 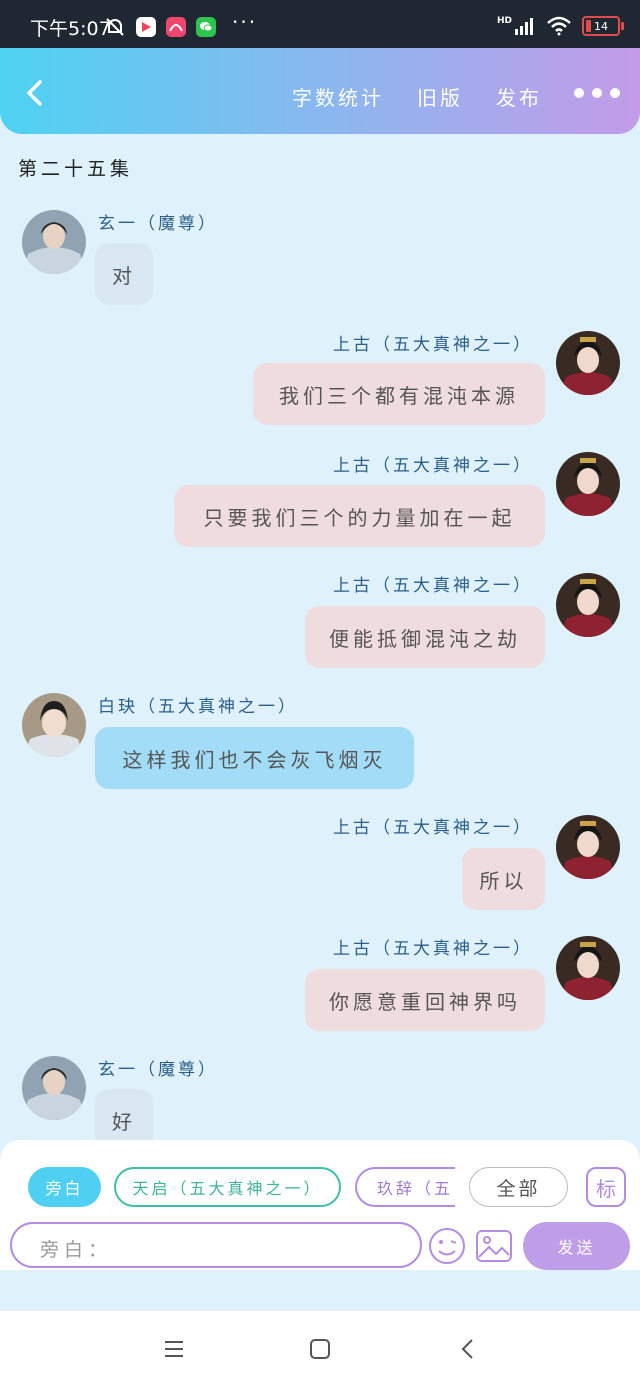 What do you see at coordinates (76, 169) in the screenshot?
I see `episode-title: 第二十五集` at bounding box center [76, 169].